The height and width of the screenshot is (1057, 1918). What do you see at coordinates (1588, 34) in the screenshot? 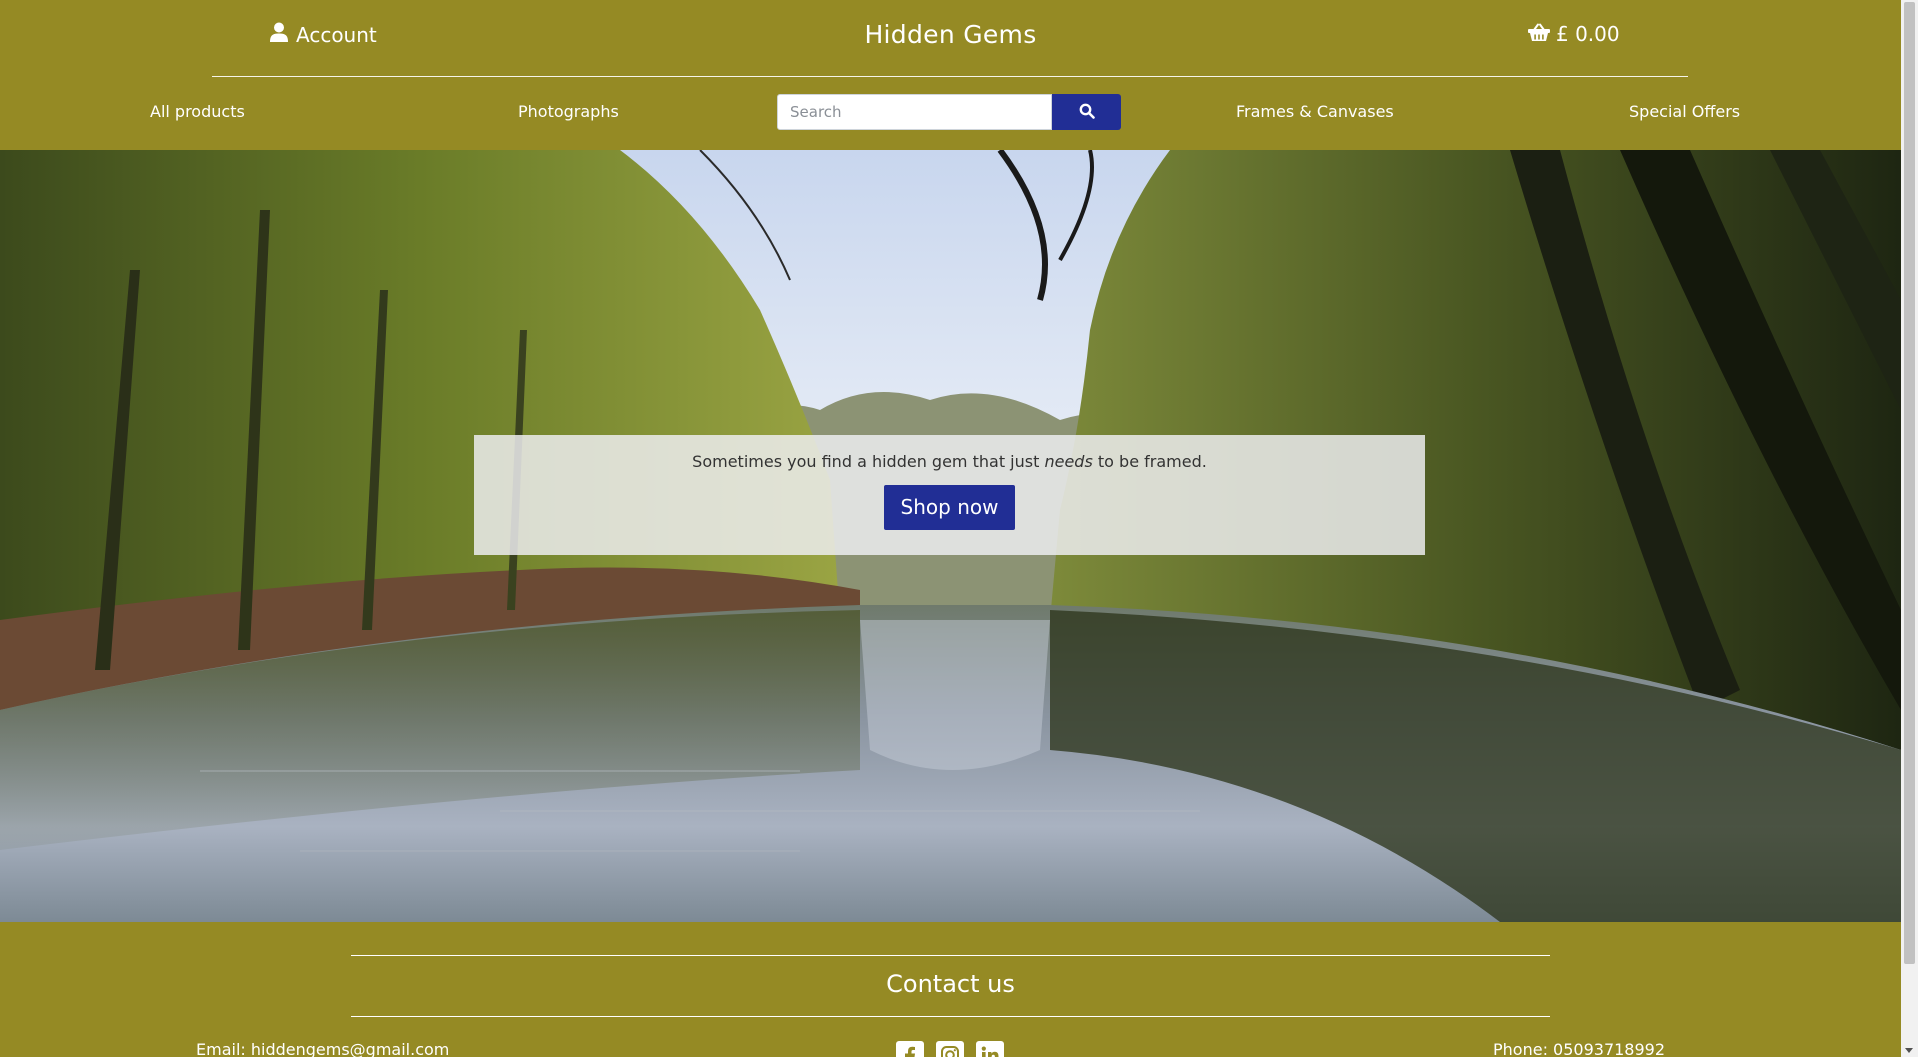
I see `basket-total: £ 0.00` at bounding box center [1588, 34].